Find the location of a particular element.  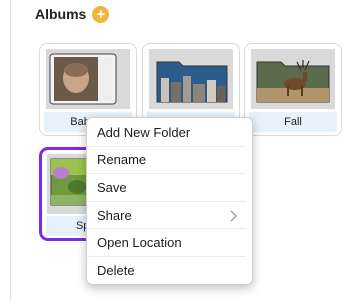

menu-item-share: Share is located at coordinates (166, 216).